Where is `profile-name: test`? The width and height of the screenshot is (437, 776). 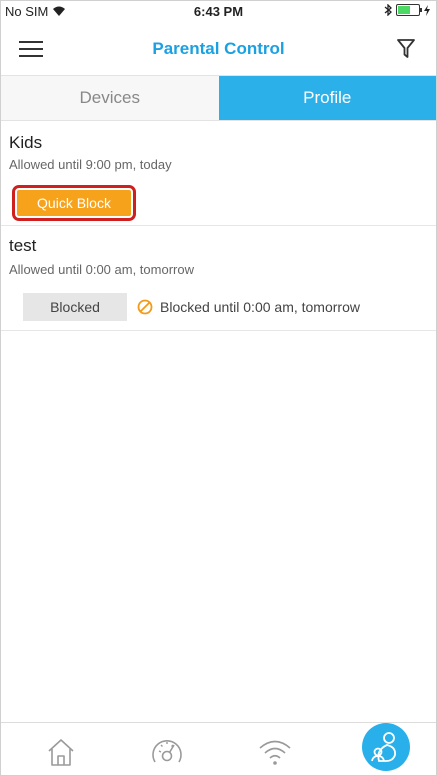
profile-name: test is located at coordinates (23, 245).